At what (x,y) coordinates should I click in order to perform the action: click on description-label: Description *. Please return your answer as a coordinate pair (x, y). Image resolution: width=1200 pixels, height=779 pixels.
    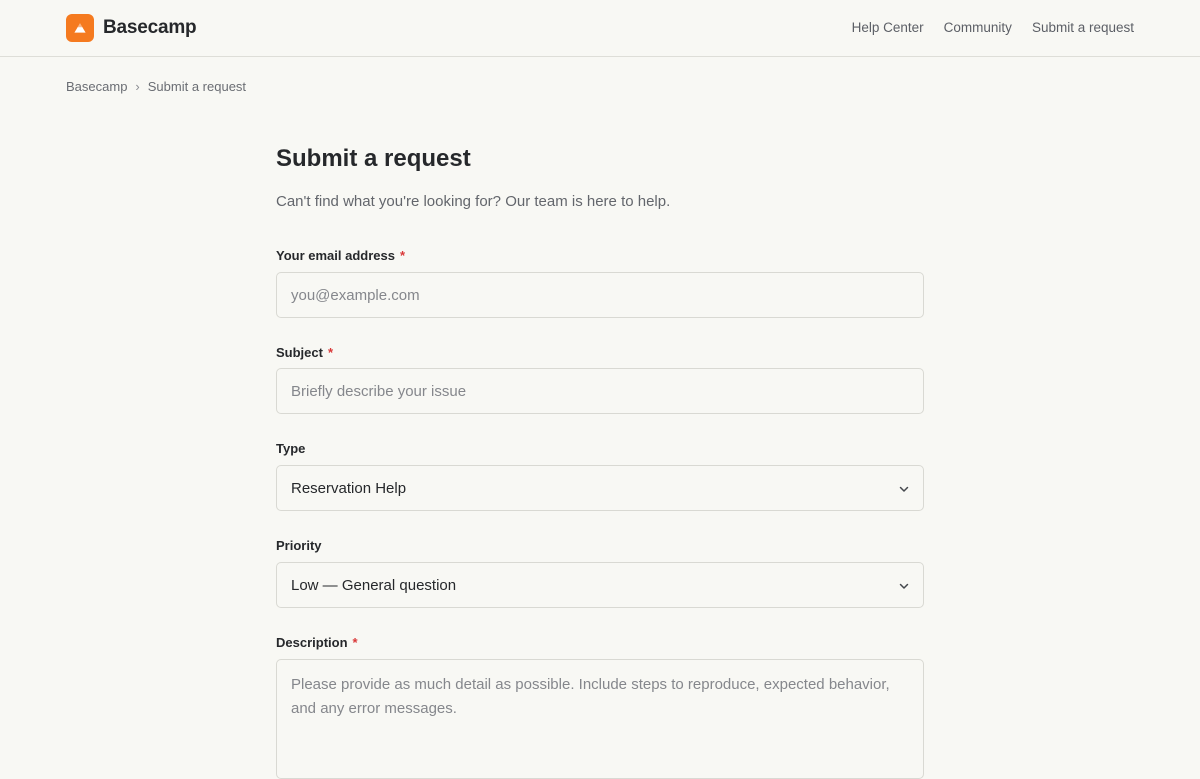
    Looking at the image, I should click on (317, 642).